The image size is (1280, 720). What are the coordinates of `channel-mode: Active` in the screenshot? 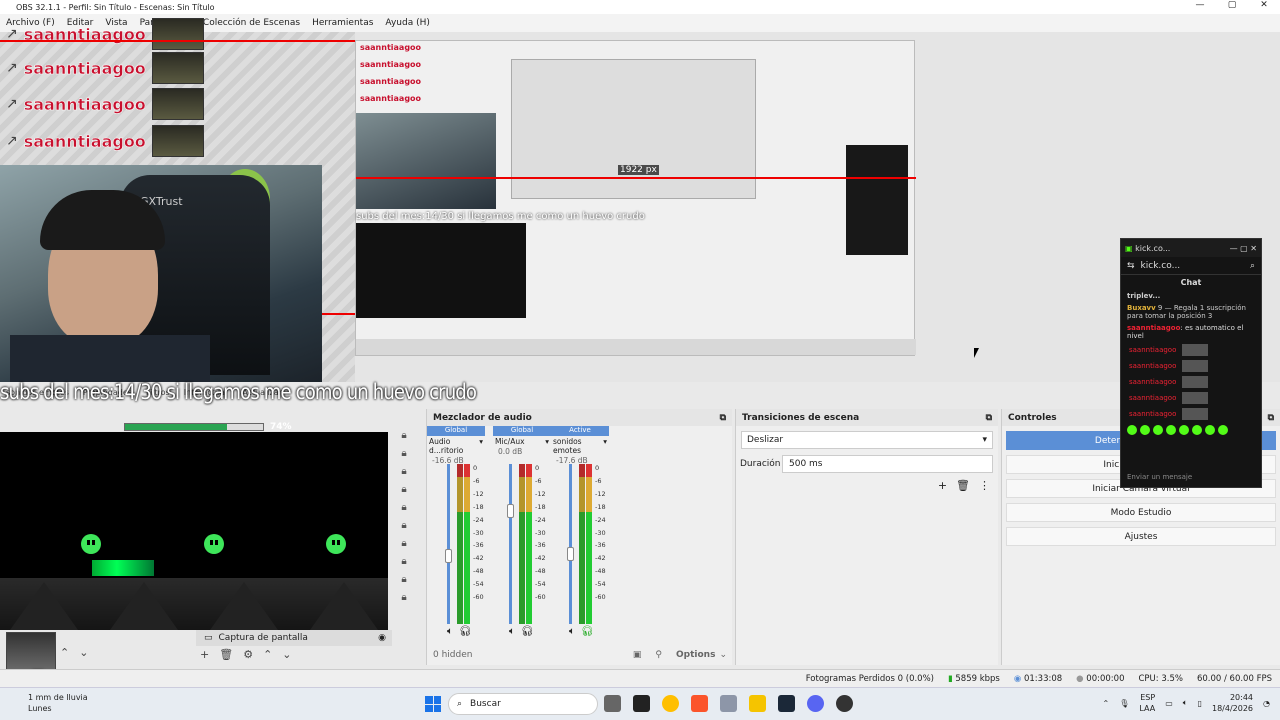 It's located at (580, 431).